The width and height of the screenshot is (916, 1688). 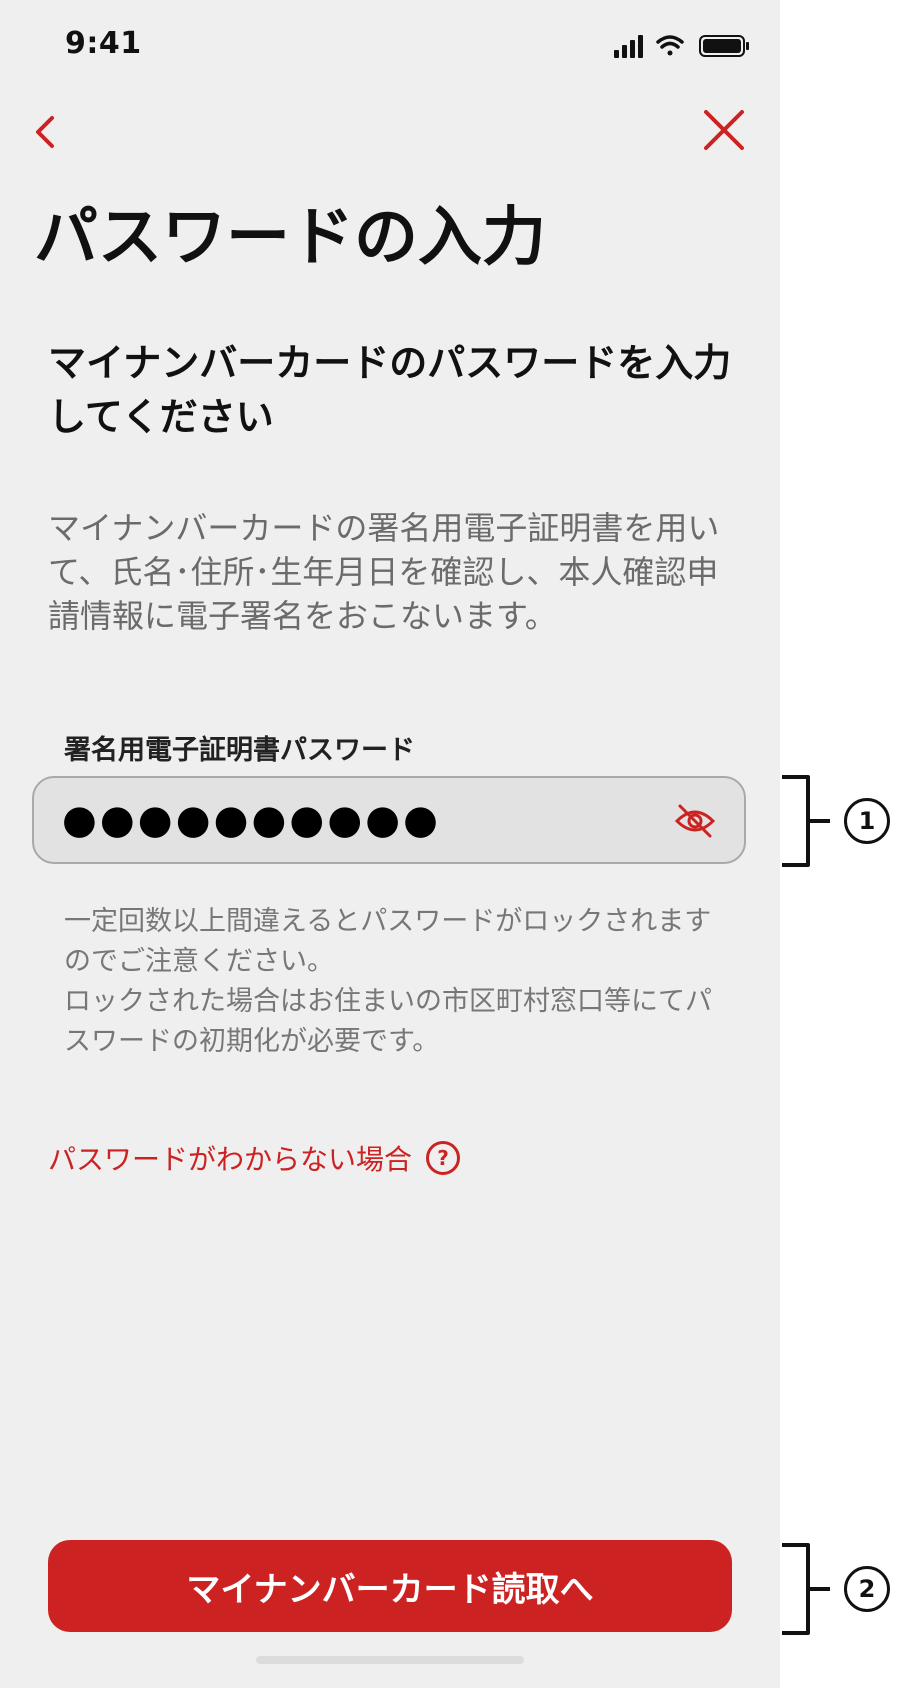 I want to click on page-subtitle: マイナンバーカードのパスワードを入力してください, so click(x=390, y=390).